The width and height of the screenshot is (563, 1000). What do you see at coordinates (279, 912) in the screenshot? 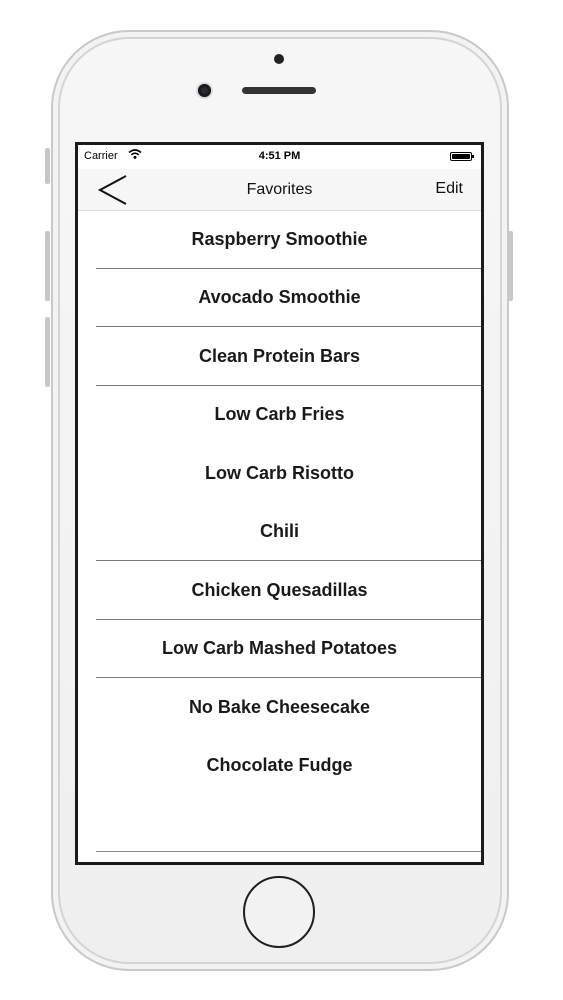
I see `home-button` at bounding box center [279, 912].